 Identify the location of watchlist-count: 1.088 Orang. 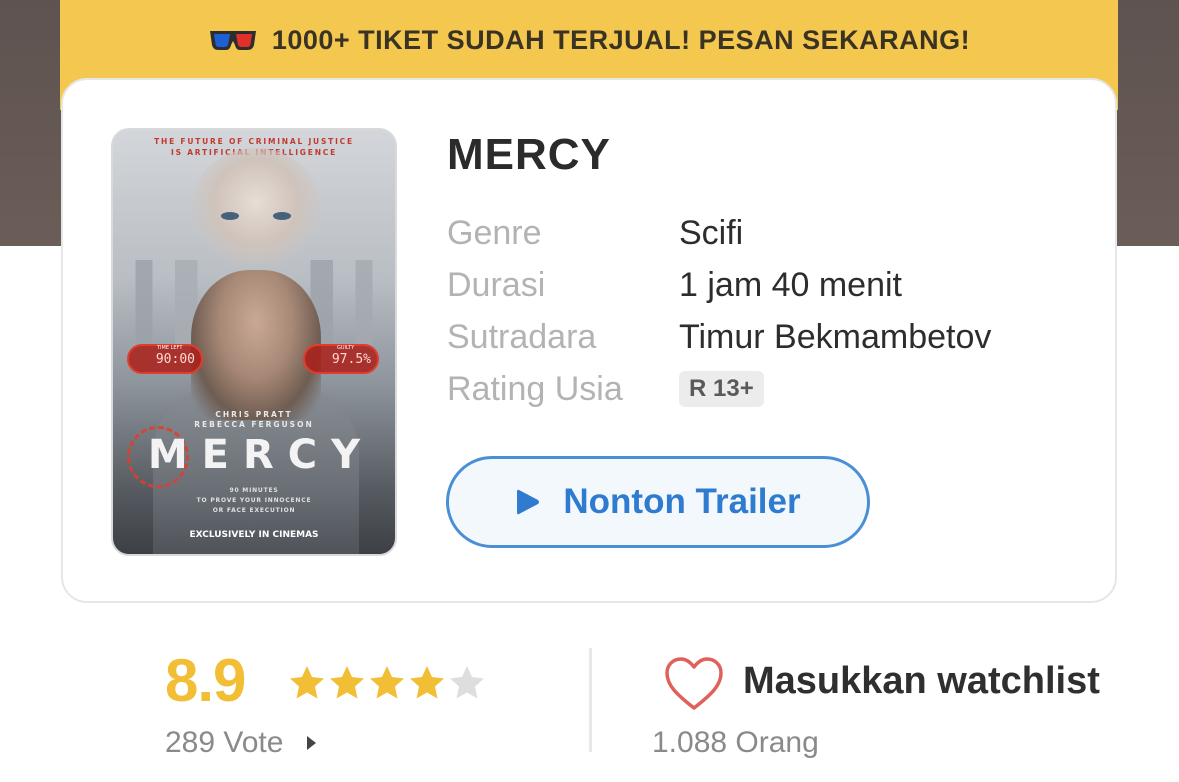
(735, 742).